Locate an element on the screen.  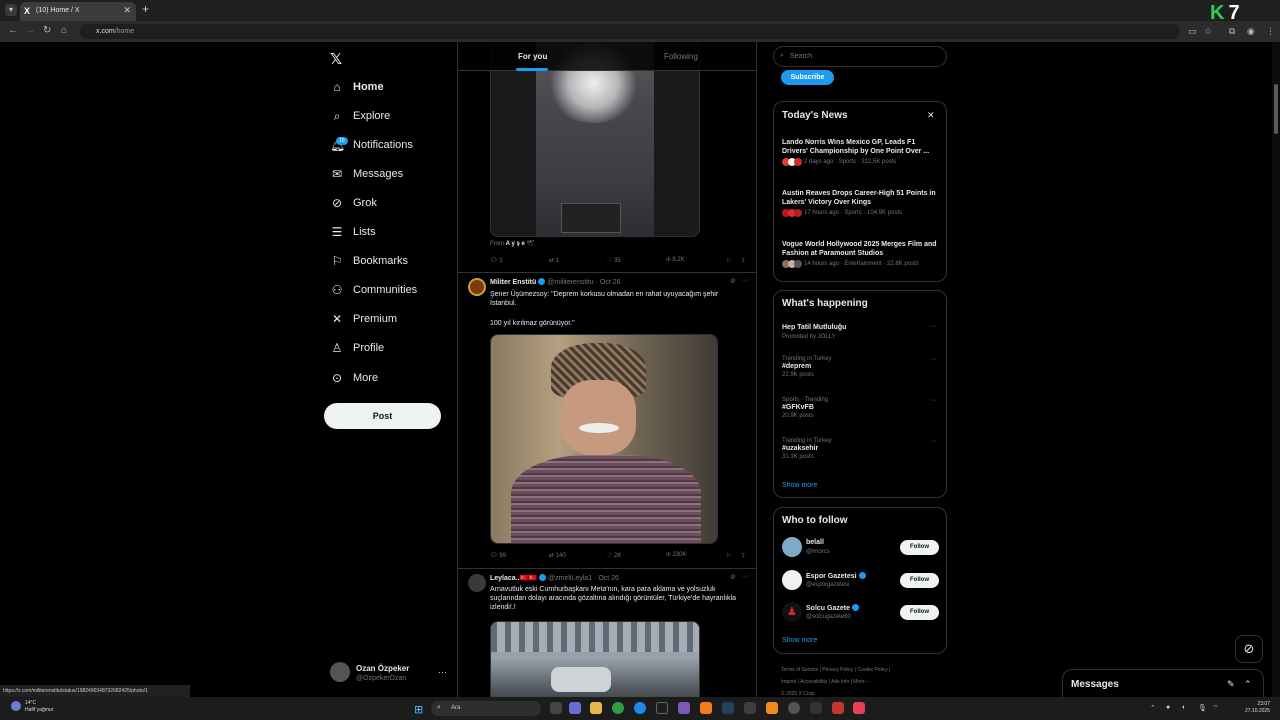
clock: 23:07 27.10.2025 is located at coordinates (1248, 708).